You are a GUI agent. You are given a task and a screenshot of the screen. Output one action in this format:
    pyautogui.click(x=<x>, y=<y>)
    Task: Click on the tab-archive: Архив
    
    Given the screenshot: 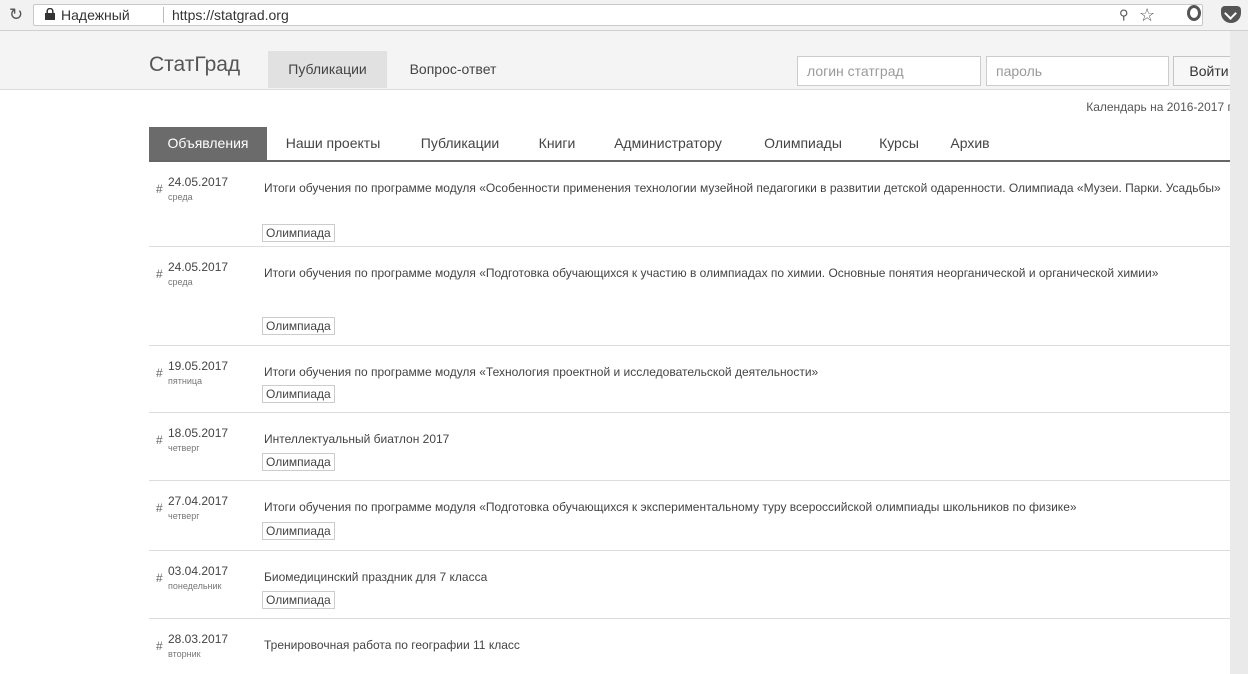 What is the action you would take?
    pyautogui.click(x=970, y=143)
    